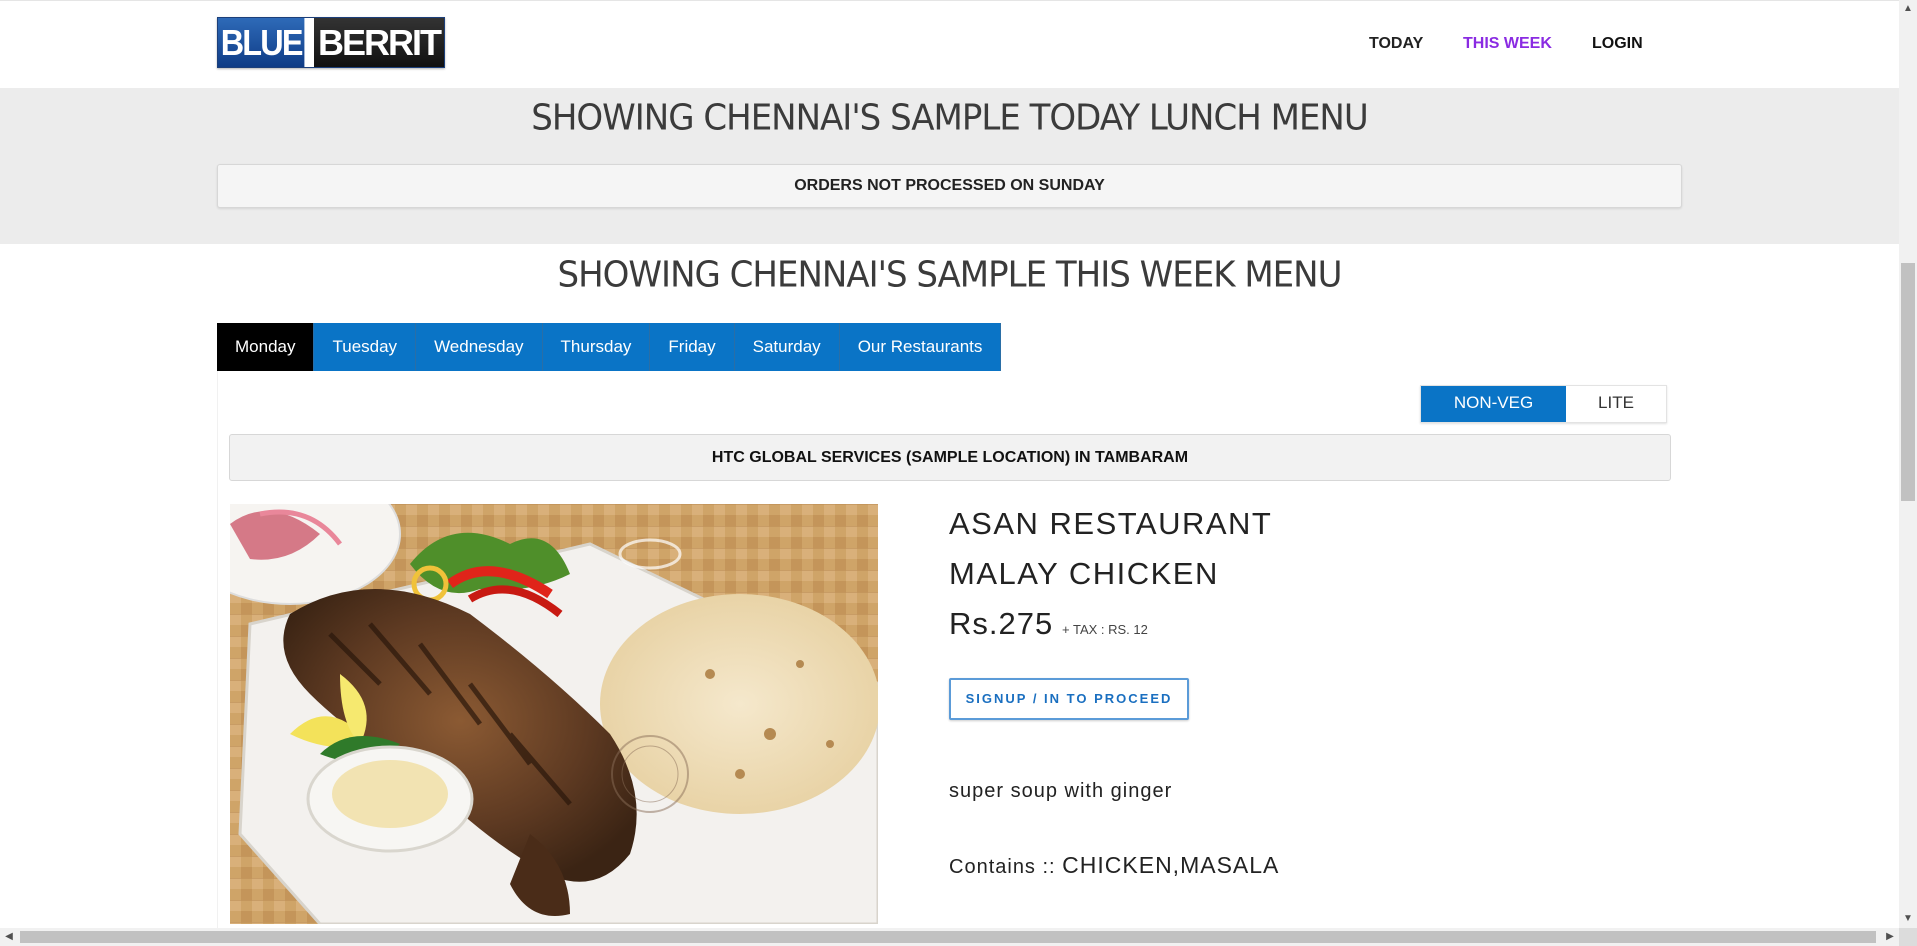  What do you see at coordinates (1617, 44) in the screenshot?
I see `nav-login: LOGIN` at bounding box center [1617, 44].